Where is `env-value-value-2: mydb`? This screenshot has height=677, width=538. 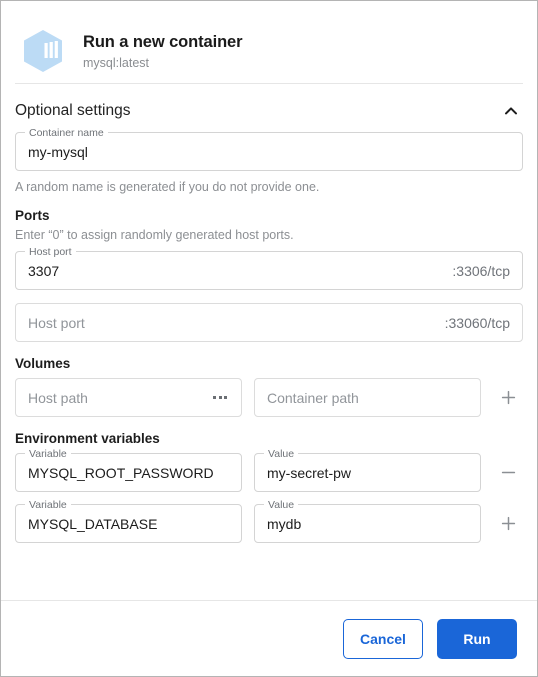 env-value-value-2: mydb is located at coordinates (284, 523).